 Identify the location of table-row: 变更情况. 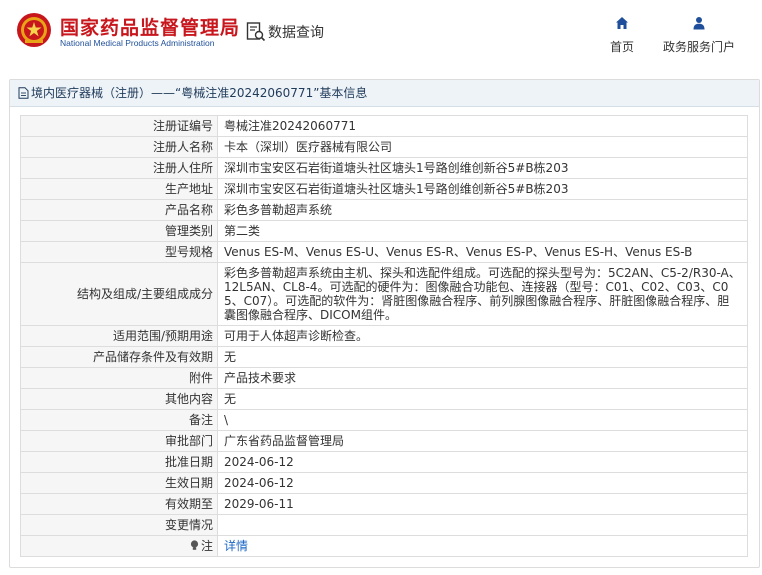
(384, 525).